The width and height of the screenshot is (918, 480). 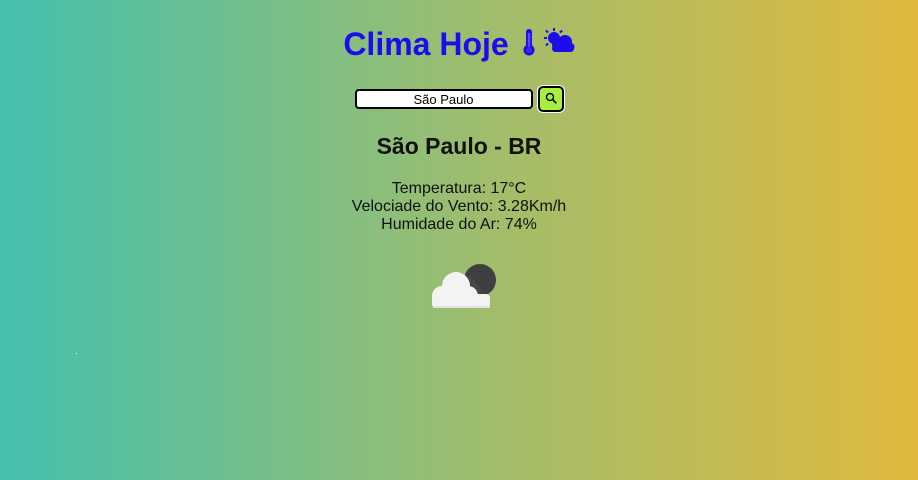 I want to click on temperature-text: Temperatura: 17°C, so click(x=459, y=188).